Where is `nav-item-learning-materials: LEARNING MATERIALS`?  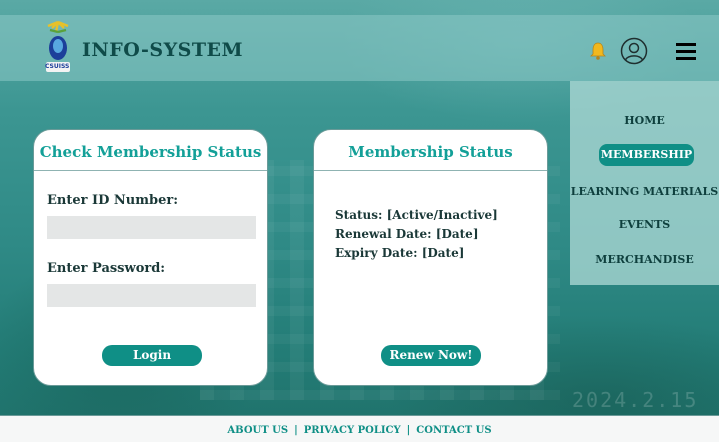
nav-item-learning-materials: LEARNING MATERIALS is located at coordinates (644, 191).